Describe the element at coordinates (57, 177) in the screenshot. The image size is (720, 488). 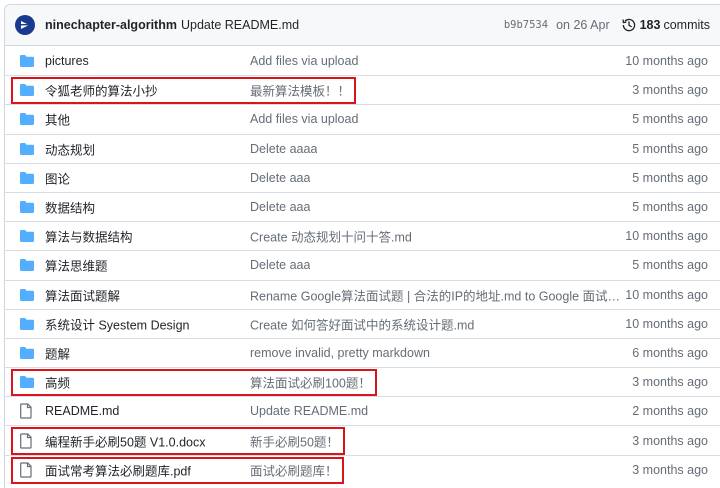
I see `file-name-link: 图论` at that location.